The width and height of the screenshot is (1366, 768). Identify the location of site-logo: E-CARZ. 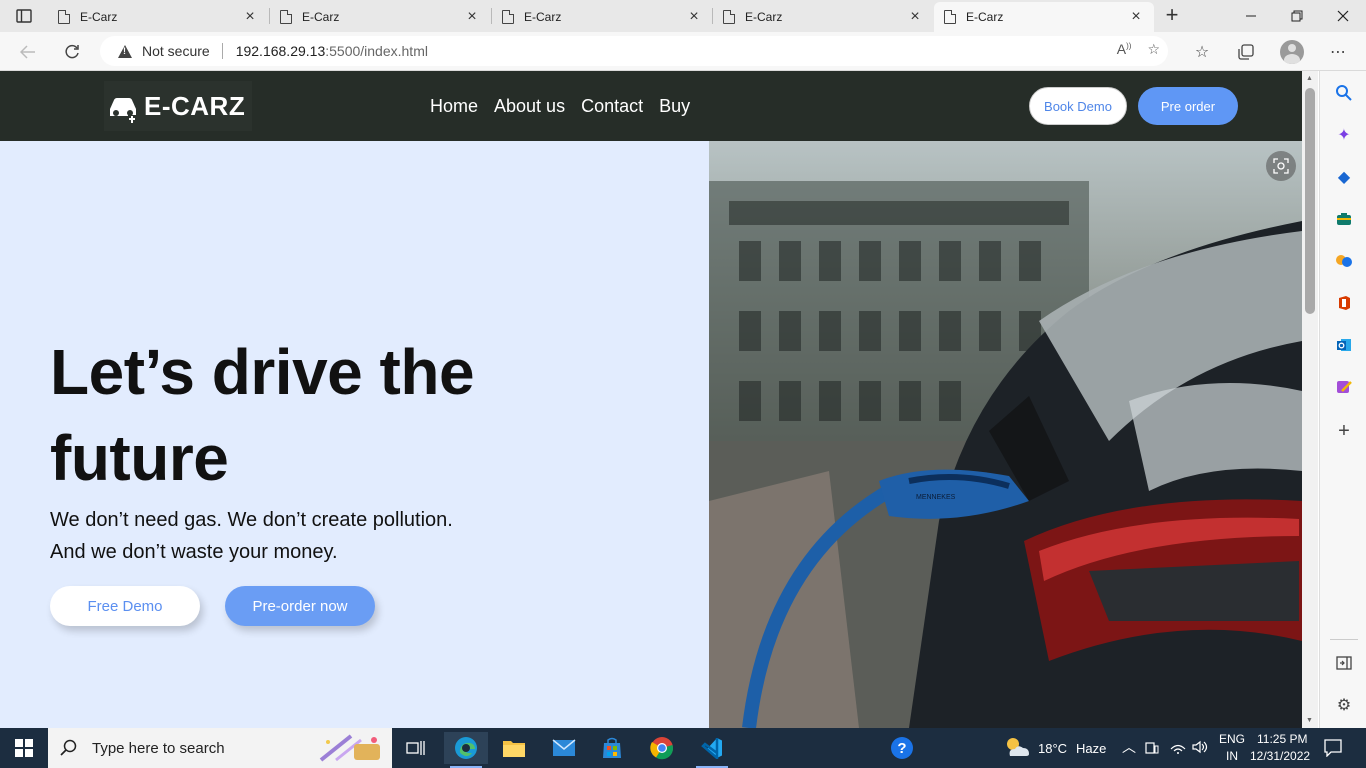
(178, 106).